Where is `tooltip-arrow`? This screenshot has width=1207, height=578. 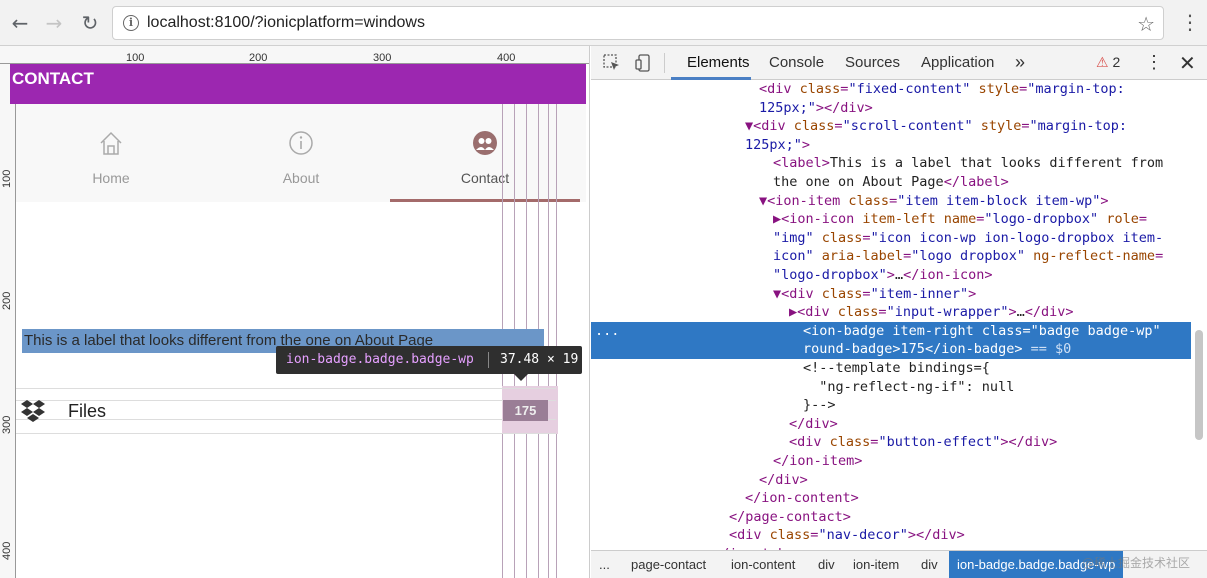
tooltip-arrow is located at coordinates (521, 377).